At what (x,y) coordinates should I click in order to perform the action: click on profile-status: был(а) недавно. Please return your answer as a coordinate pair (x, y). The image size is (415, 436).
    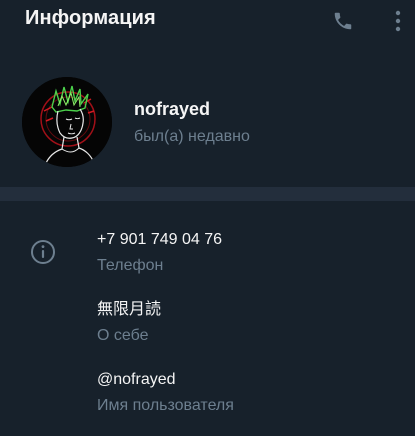
    Looking at the image, I should click on (192, 136).